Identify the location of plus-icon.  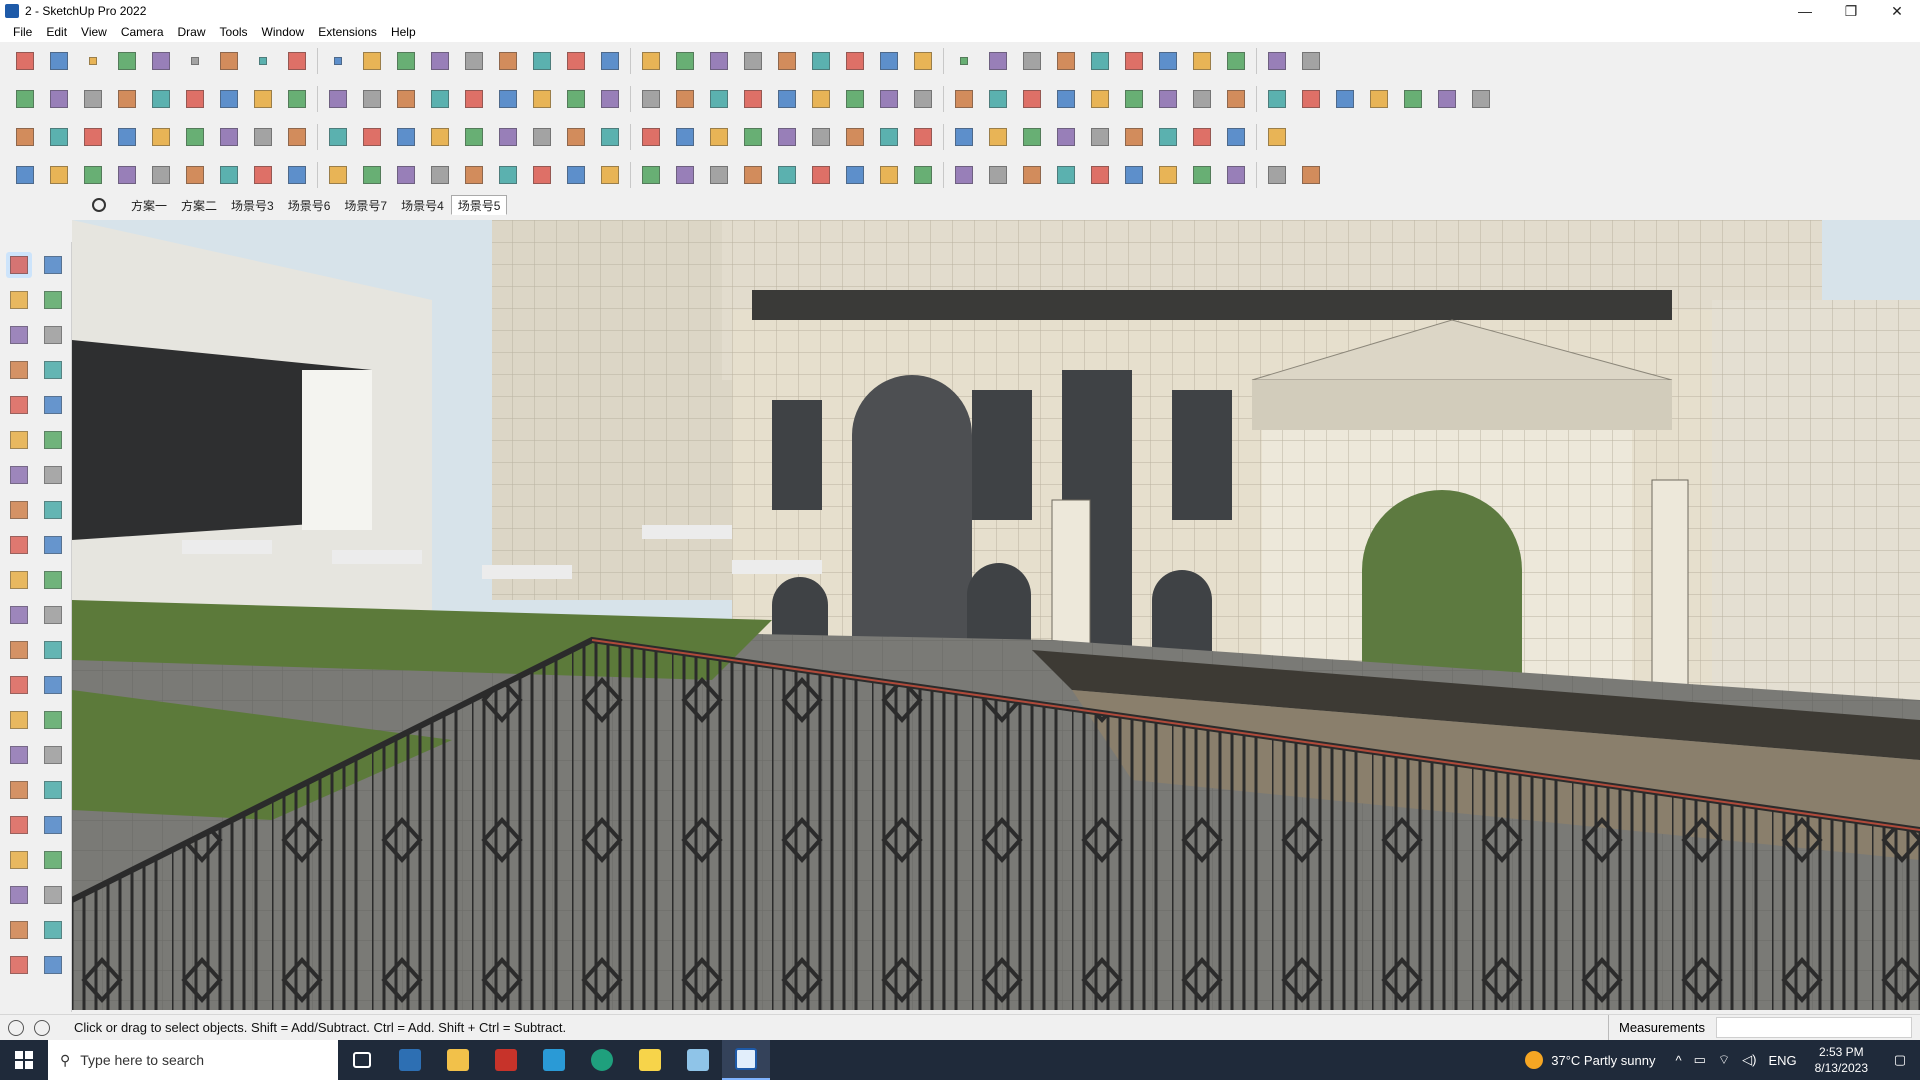
(474, 137).